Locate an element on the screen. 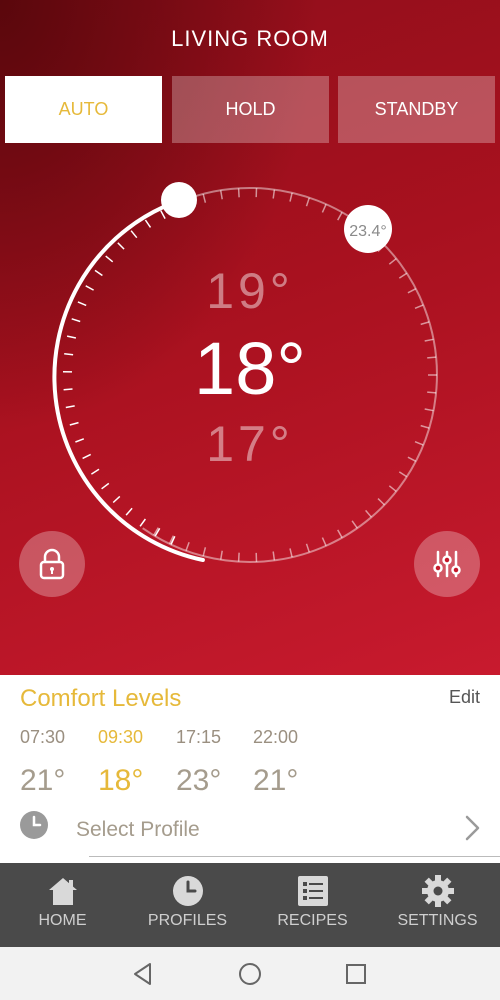 The width and height of the screenshot is (500, 1000). lock-icon is located at coordinates (52, 564).